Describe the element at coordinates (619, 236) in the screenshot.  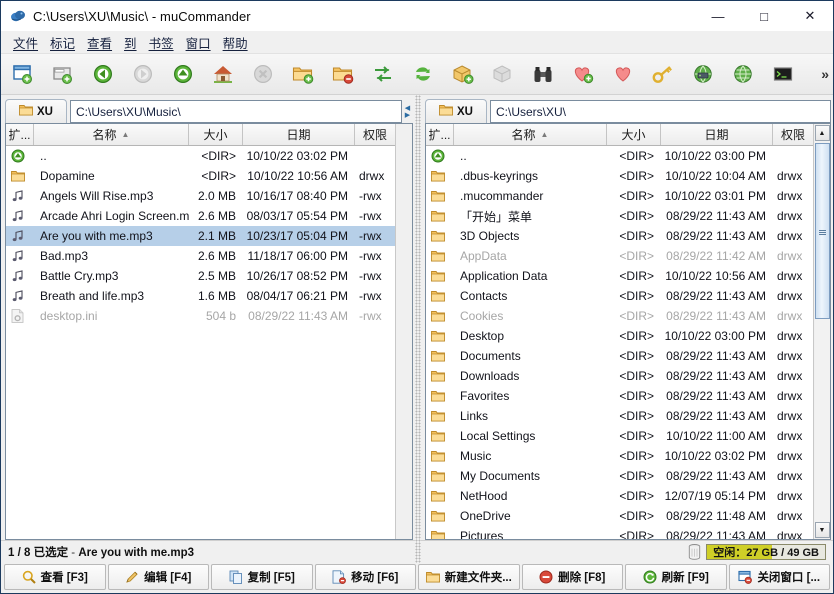
I see `table-row: 3D Objects <DIR> 08/29/22 11:43 AM drwx` at that location.